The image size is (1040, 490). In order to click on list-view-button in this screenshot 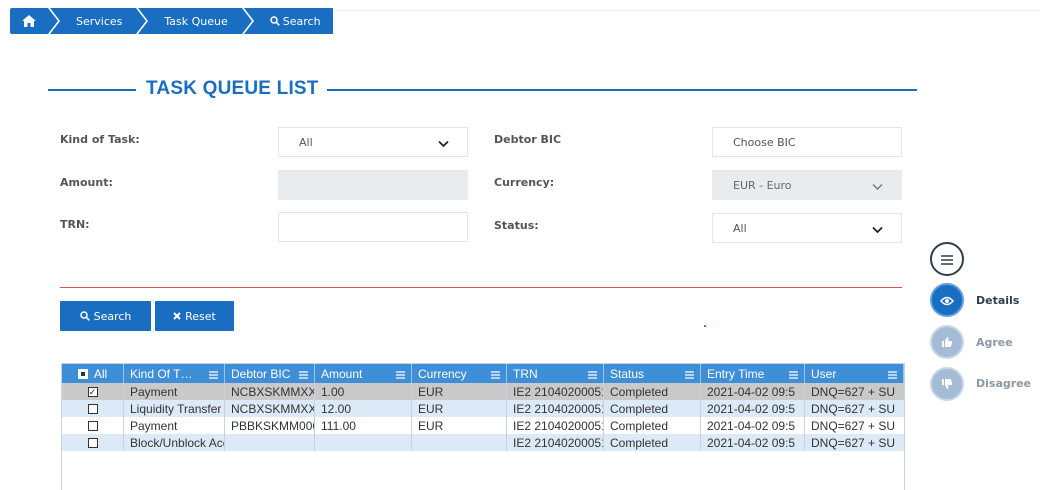, I will do `click(947, 259)`.